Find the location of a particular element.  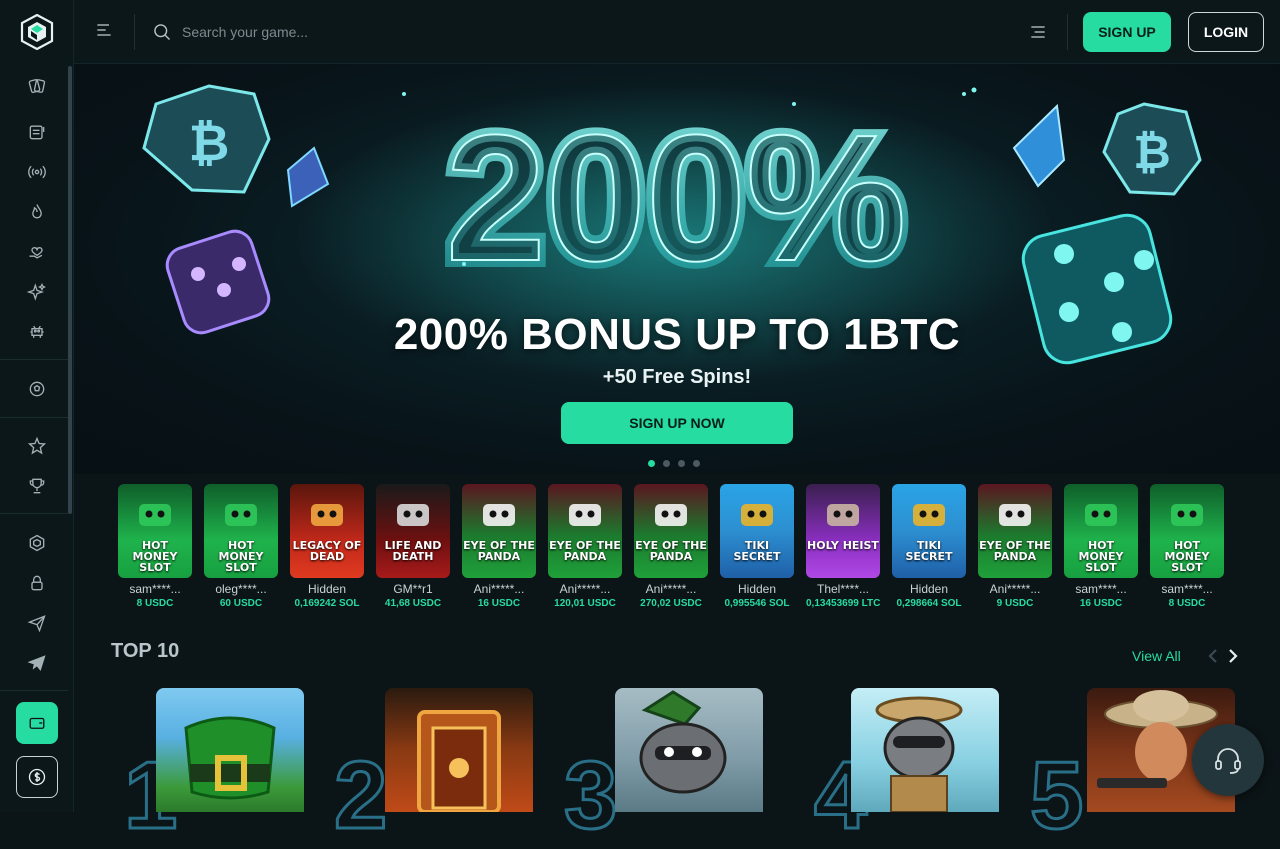

sidebar-item-telegram-channel is located at coordinates (37, 663).